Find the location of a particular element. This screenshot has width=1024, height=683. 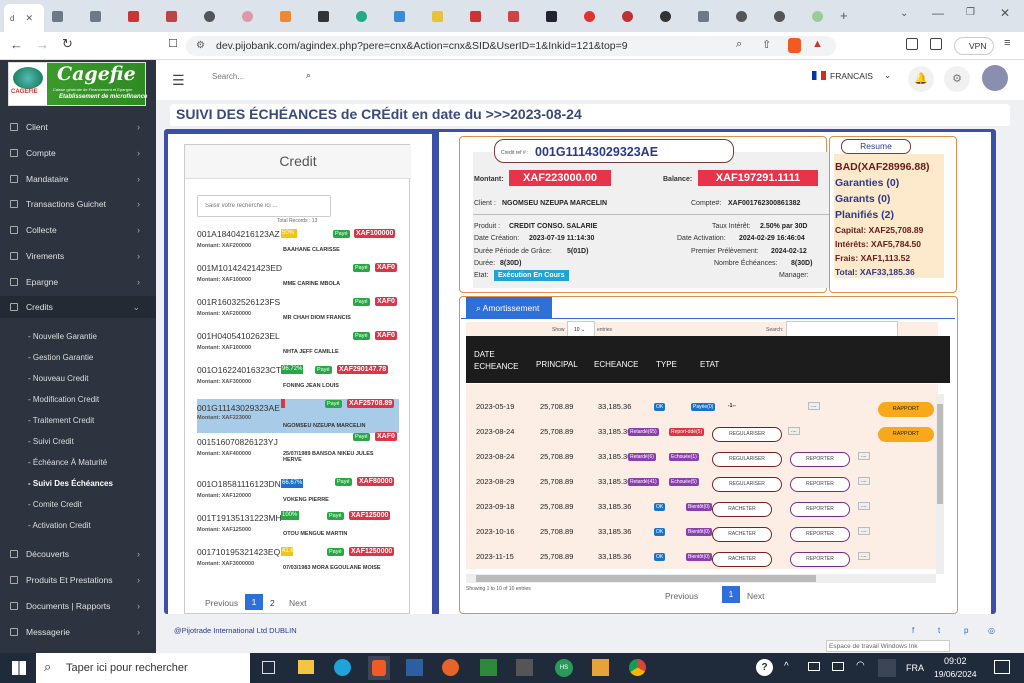

zoom-icon: ⌕ is located at coordinates (739, 44).